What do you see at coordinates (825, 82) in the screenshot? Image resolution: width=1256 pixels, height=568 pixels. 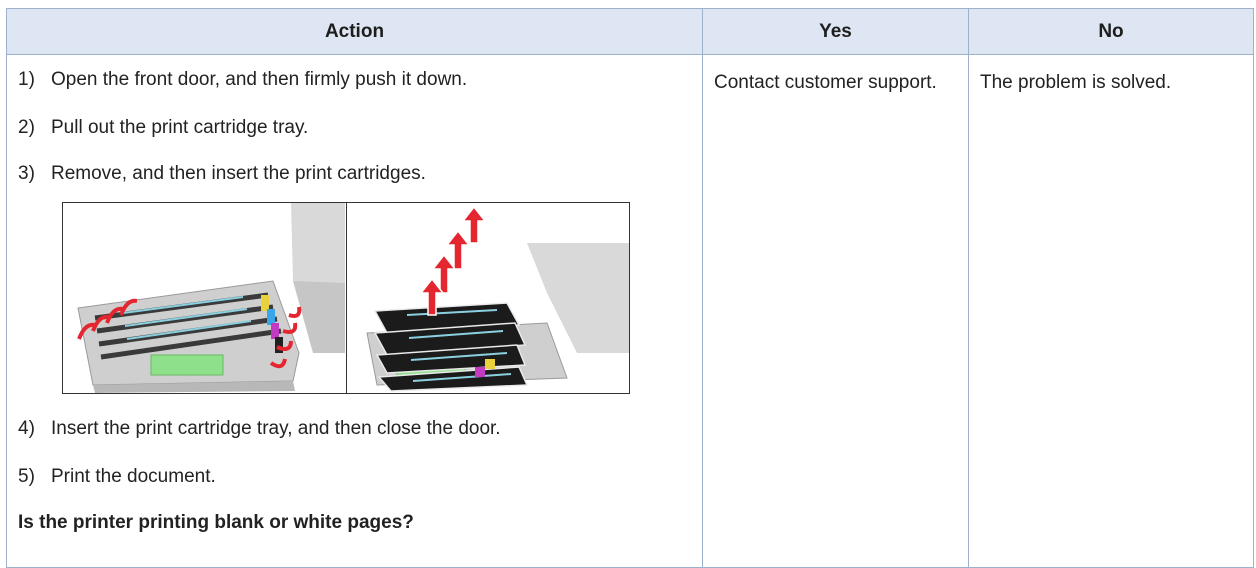 I see `yes-text: Contact customer support.` at bounding box center [825, 82].